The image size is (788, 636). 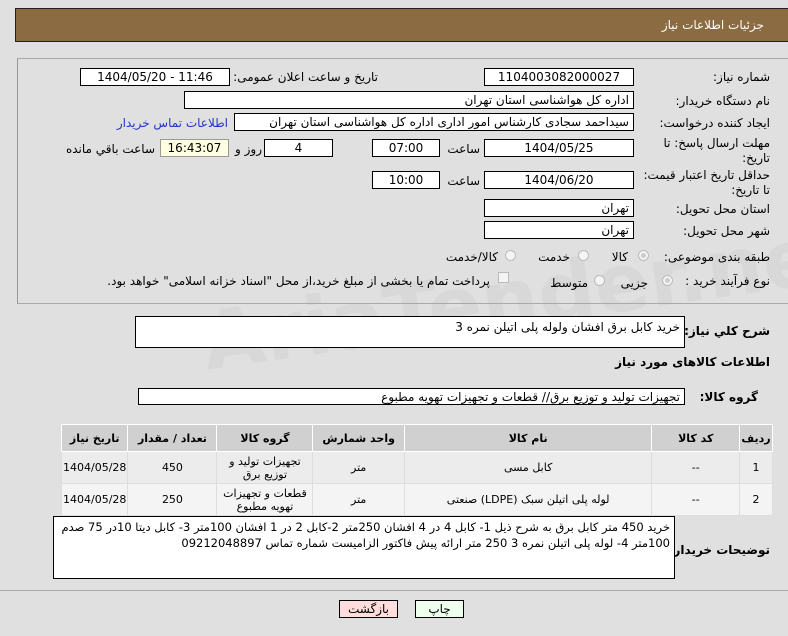 I want to click on col-code: کد کالا, so click(x=696, y=438).